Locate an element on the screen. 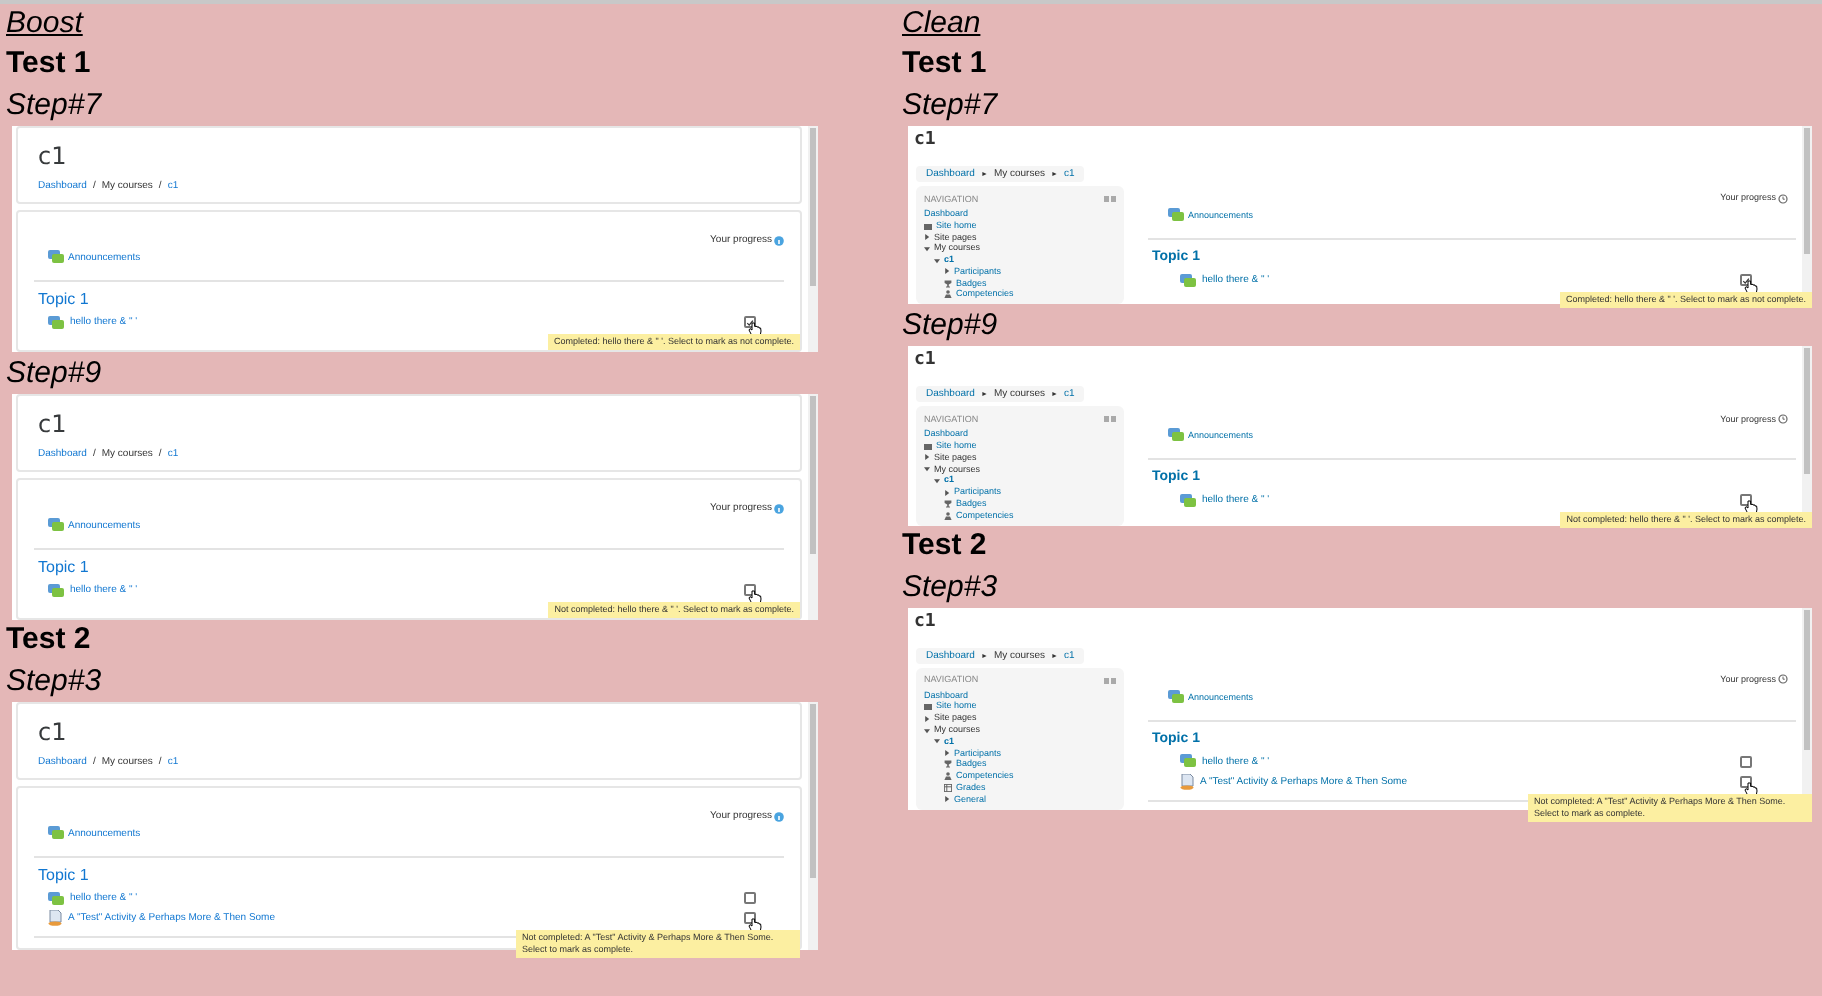  table-icon is located at coordinates (948, 788).